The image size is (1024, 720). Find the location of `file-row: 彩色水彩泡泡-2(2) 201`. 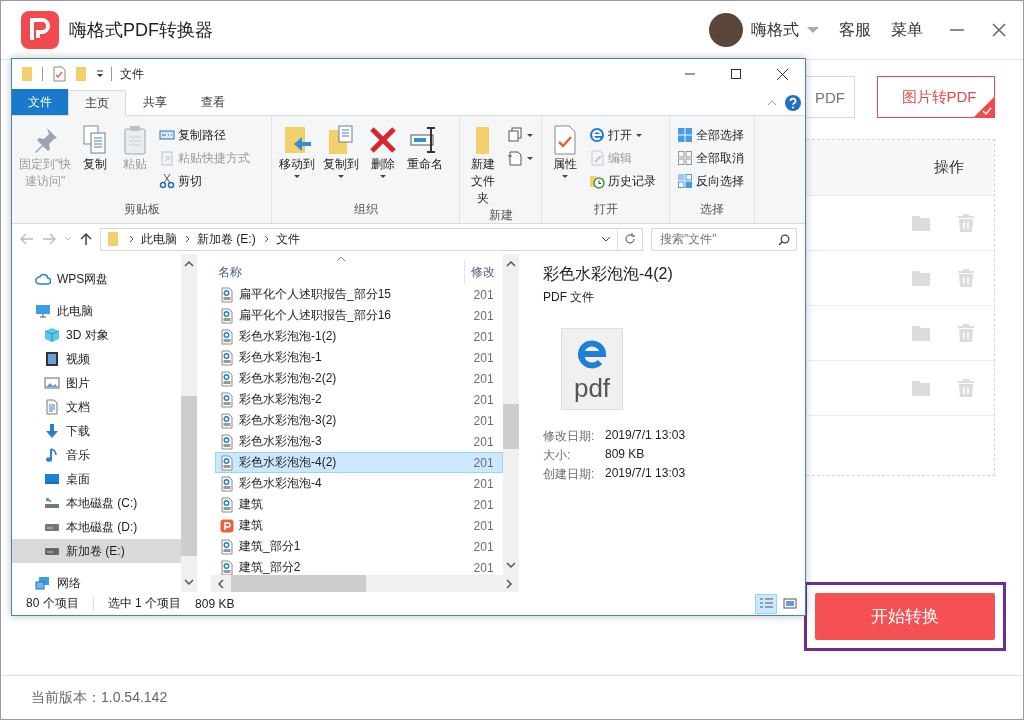

file-row: 彩色水彩泡泡-2(2) 201 is located at coordinates (359, 378).